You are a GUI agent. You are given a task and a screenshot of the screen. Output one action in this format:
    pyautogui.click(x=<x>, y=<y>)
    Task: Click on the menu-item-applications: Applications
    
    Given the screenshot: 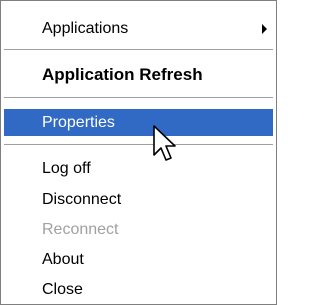 What is the action you would take?
    pyautogui.click(x=138, y=28)
    